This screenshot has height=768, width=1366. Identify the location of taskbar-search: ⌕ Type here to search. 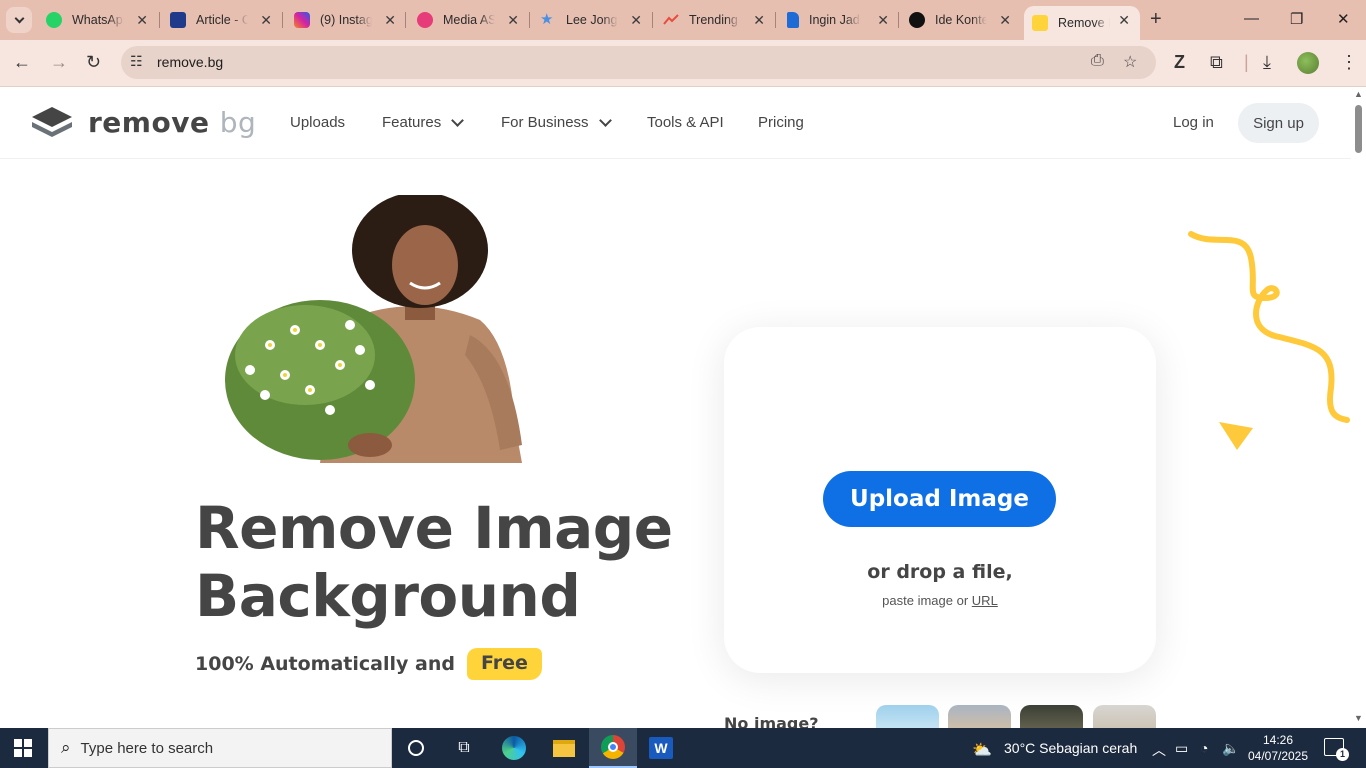
(220, 748).